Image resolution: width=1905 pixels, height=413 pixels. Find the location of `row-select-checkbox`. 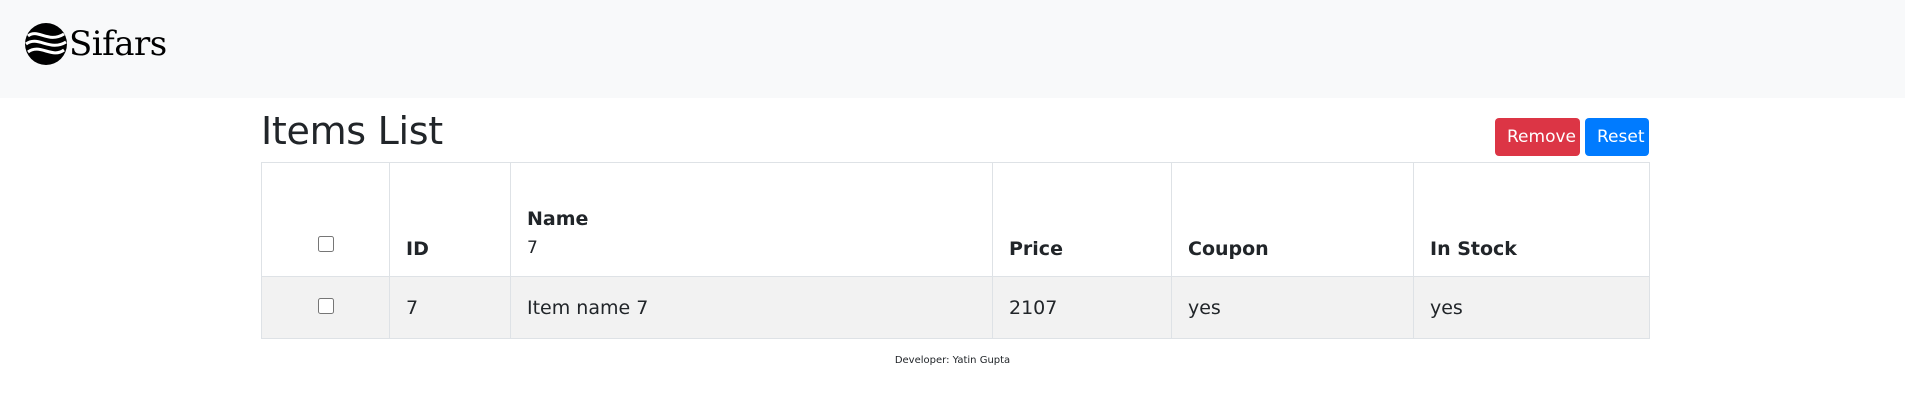

row-select-checkbox is located at coordinates (325, 305).